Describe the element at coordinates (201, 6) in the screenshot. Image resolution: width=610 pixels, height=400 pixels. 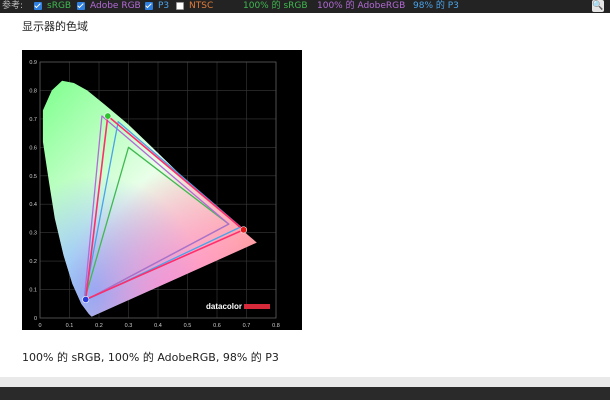
I see `ntsc-checkbox-label: NTSC` at that location.